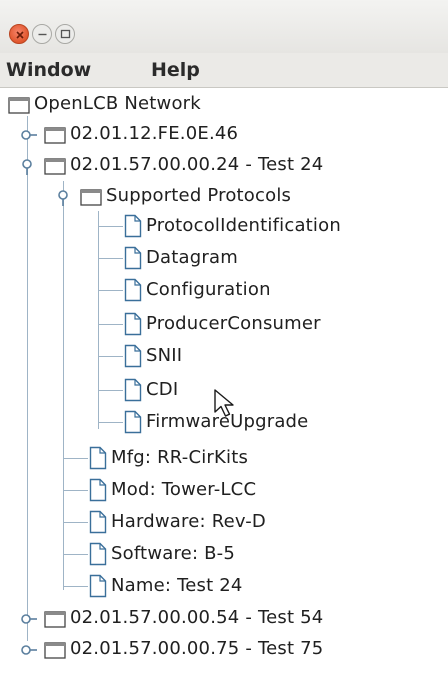 This screenshot has width=448, height=675. I want to click on menu-help: Help, so click(175, 70).